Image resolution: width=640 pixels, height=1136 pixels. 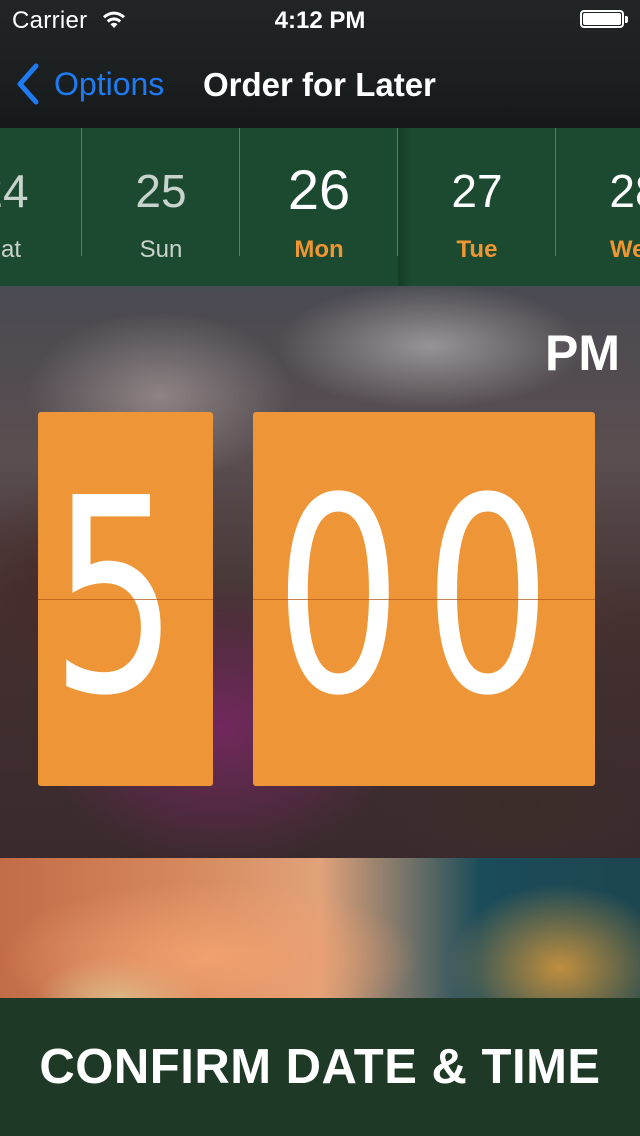 What do you see at coordinates (477, 191) in the screenshot?
I see `date-number: 27` at bounding box center [477, 191].